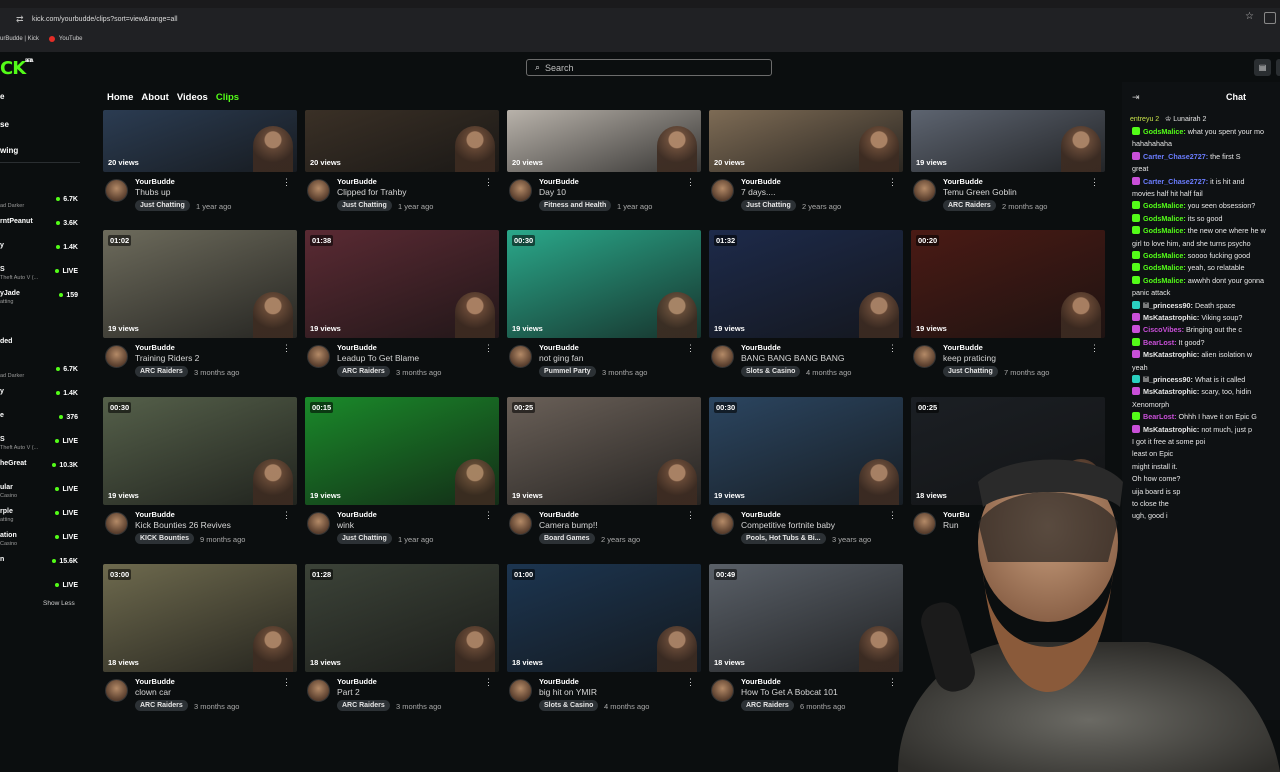 The height and width of the screenshot is (772, 1280). What do you see at coordinates (40, 470) in the screenshot?
I see `sidebar-channel: heGreat 10.3K` at bounding box center [40, 470].